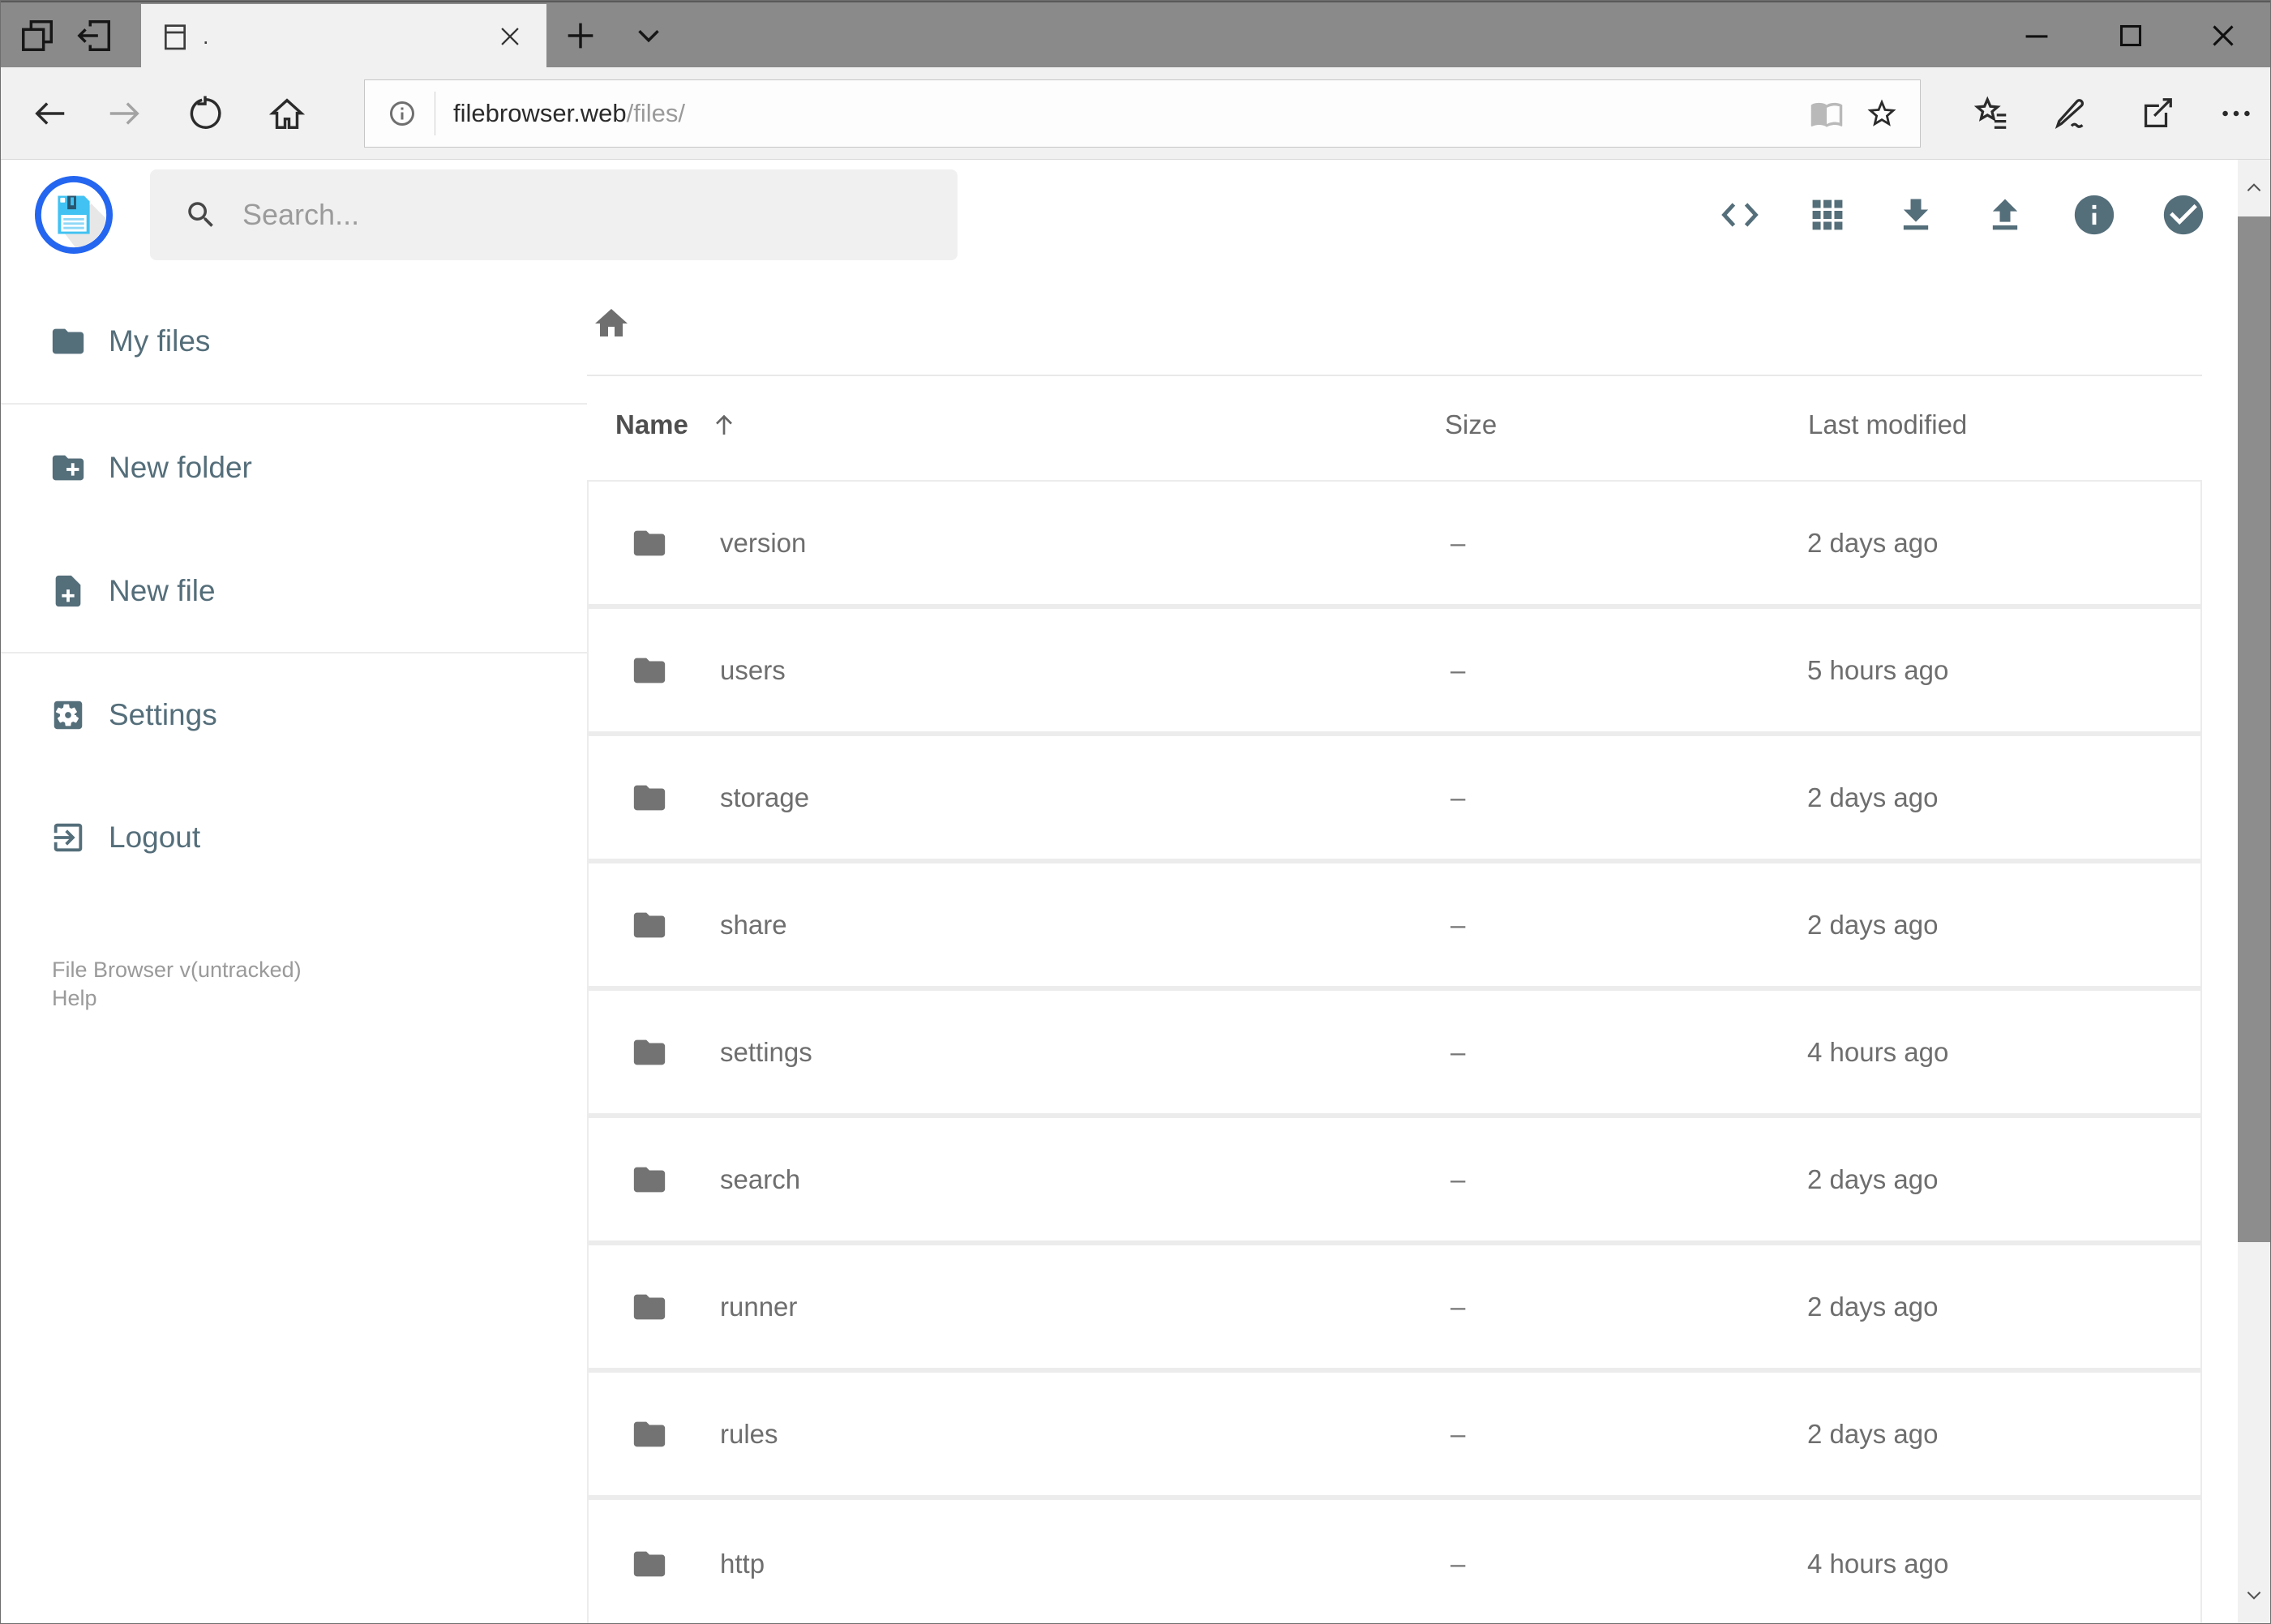 Image resolution: width=2271 pixels, height=1624 pixels. What do you see at coordinates (177, 998) in the screenshot?
I see `help-link: Help` at bounding box center [177, 998].